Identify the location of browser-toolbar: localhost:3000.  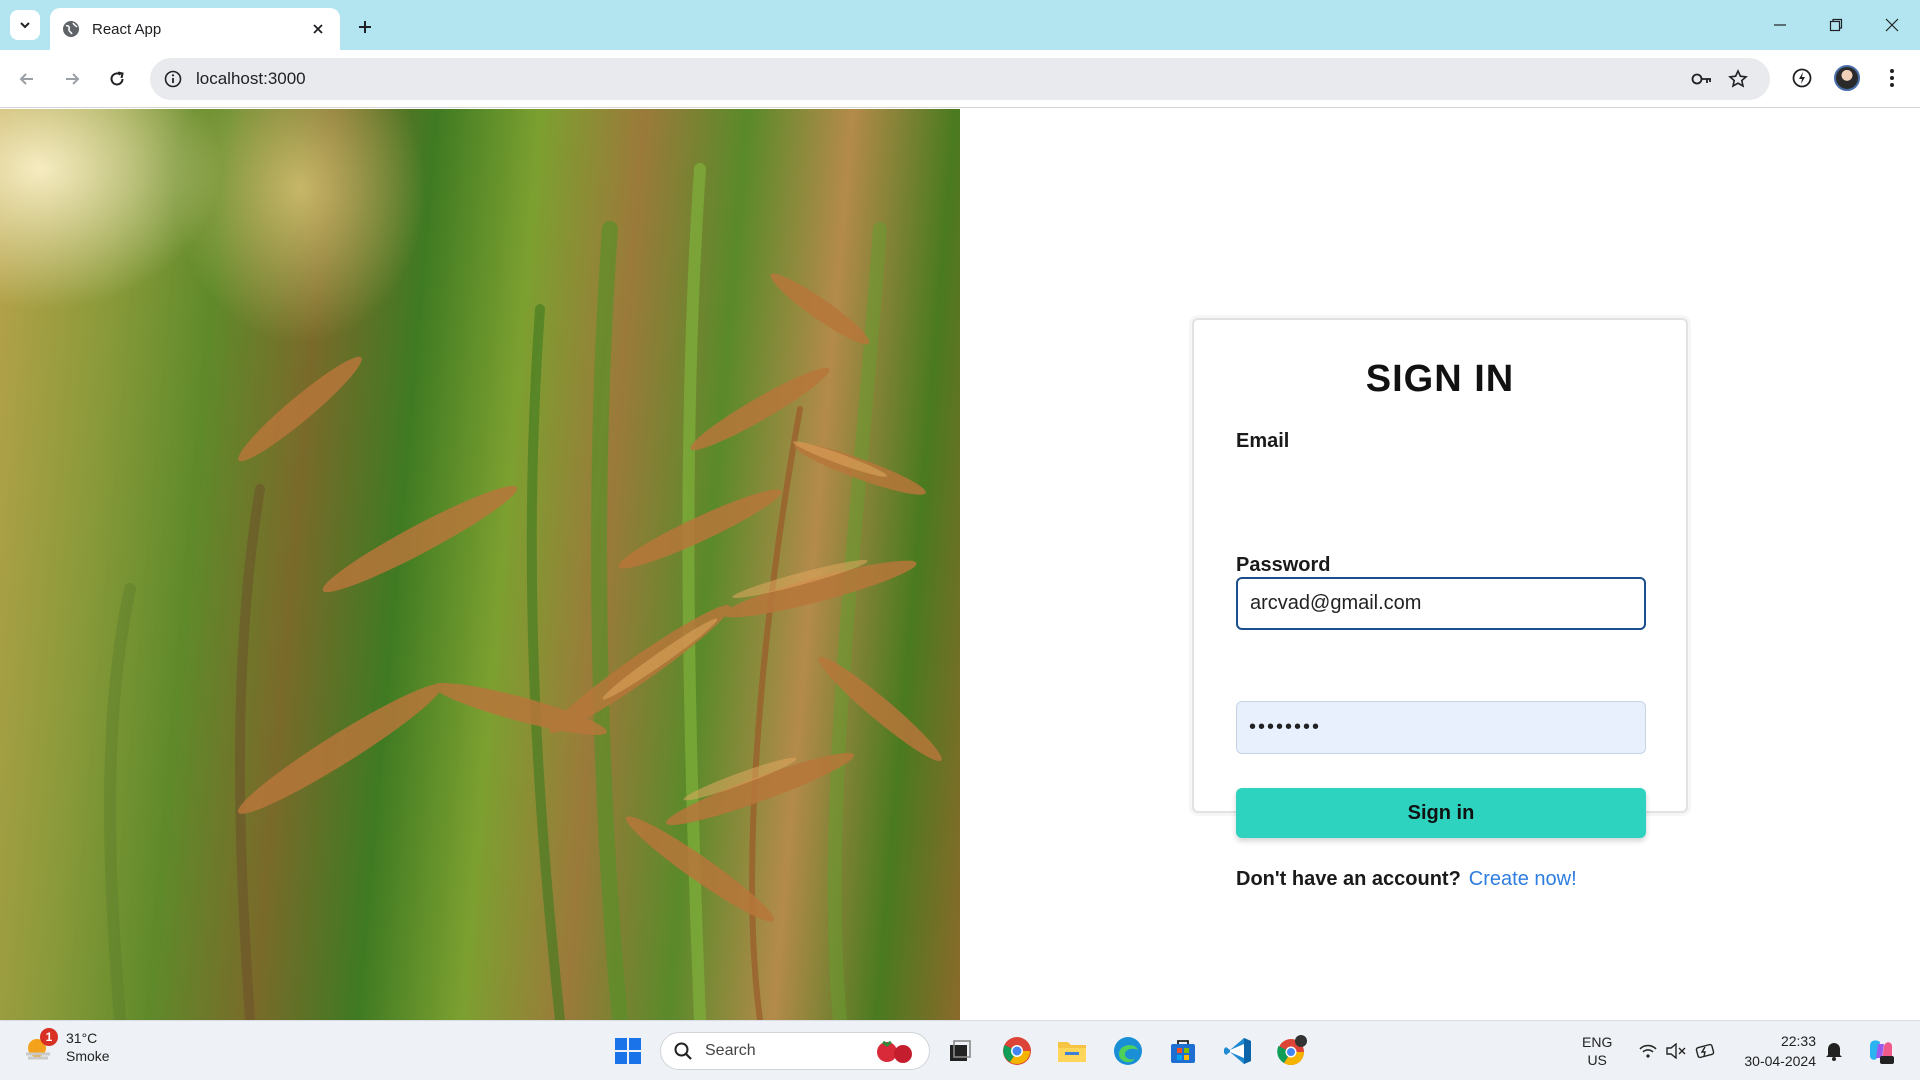
(960, 79).